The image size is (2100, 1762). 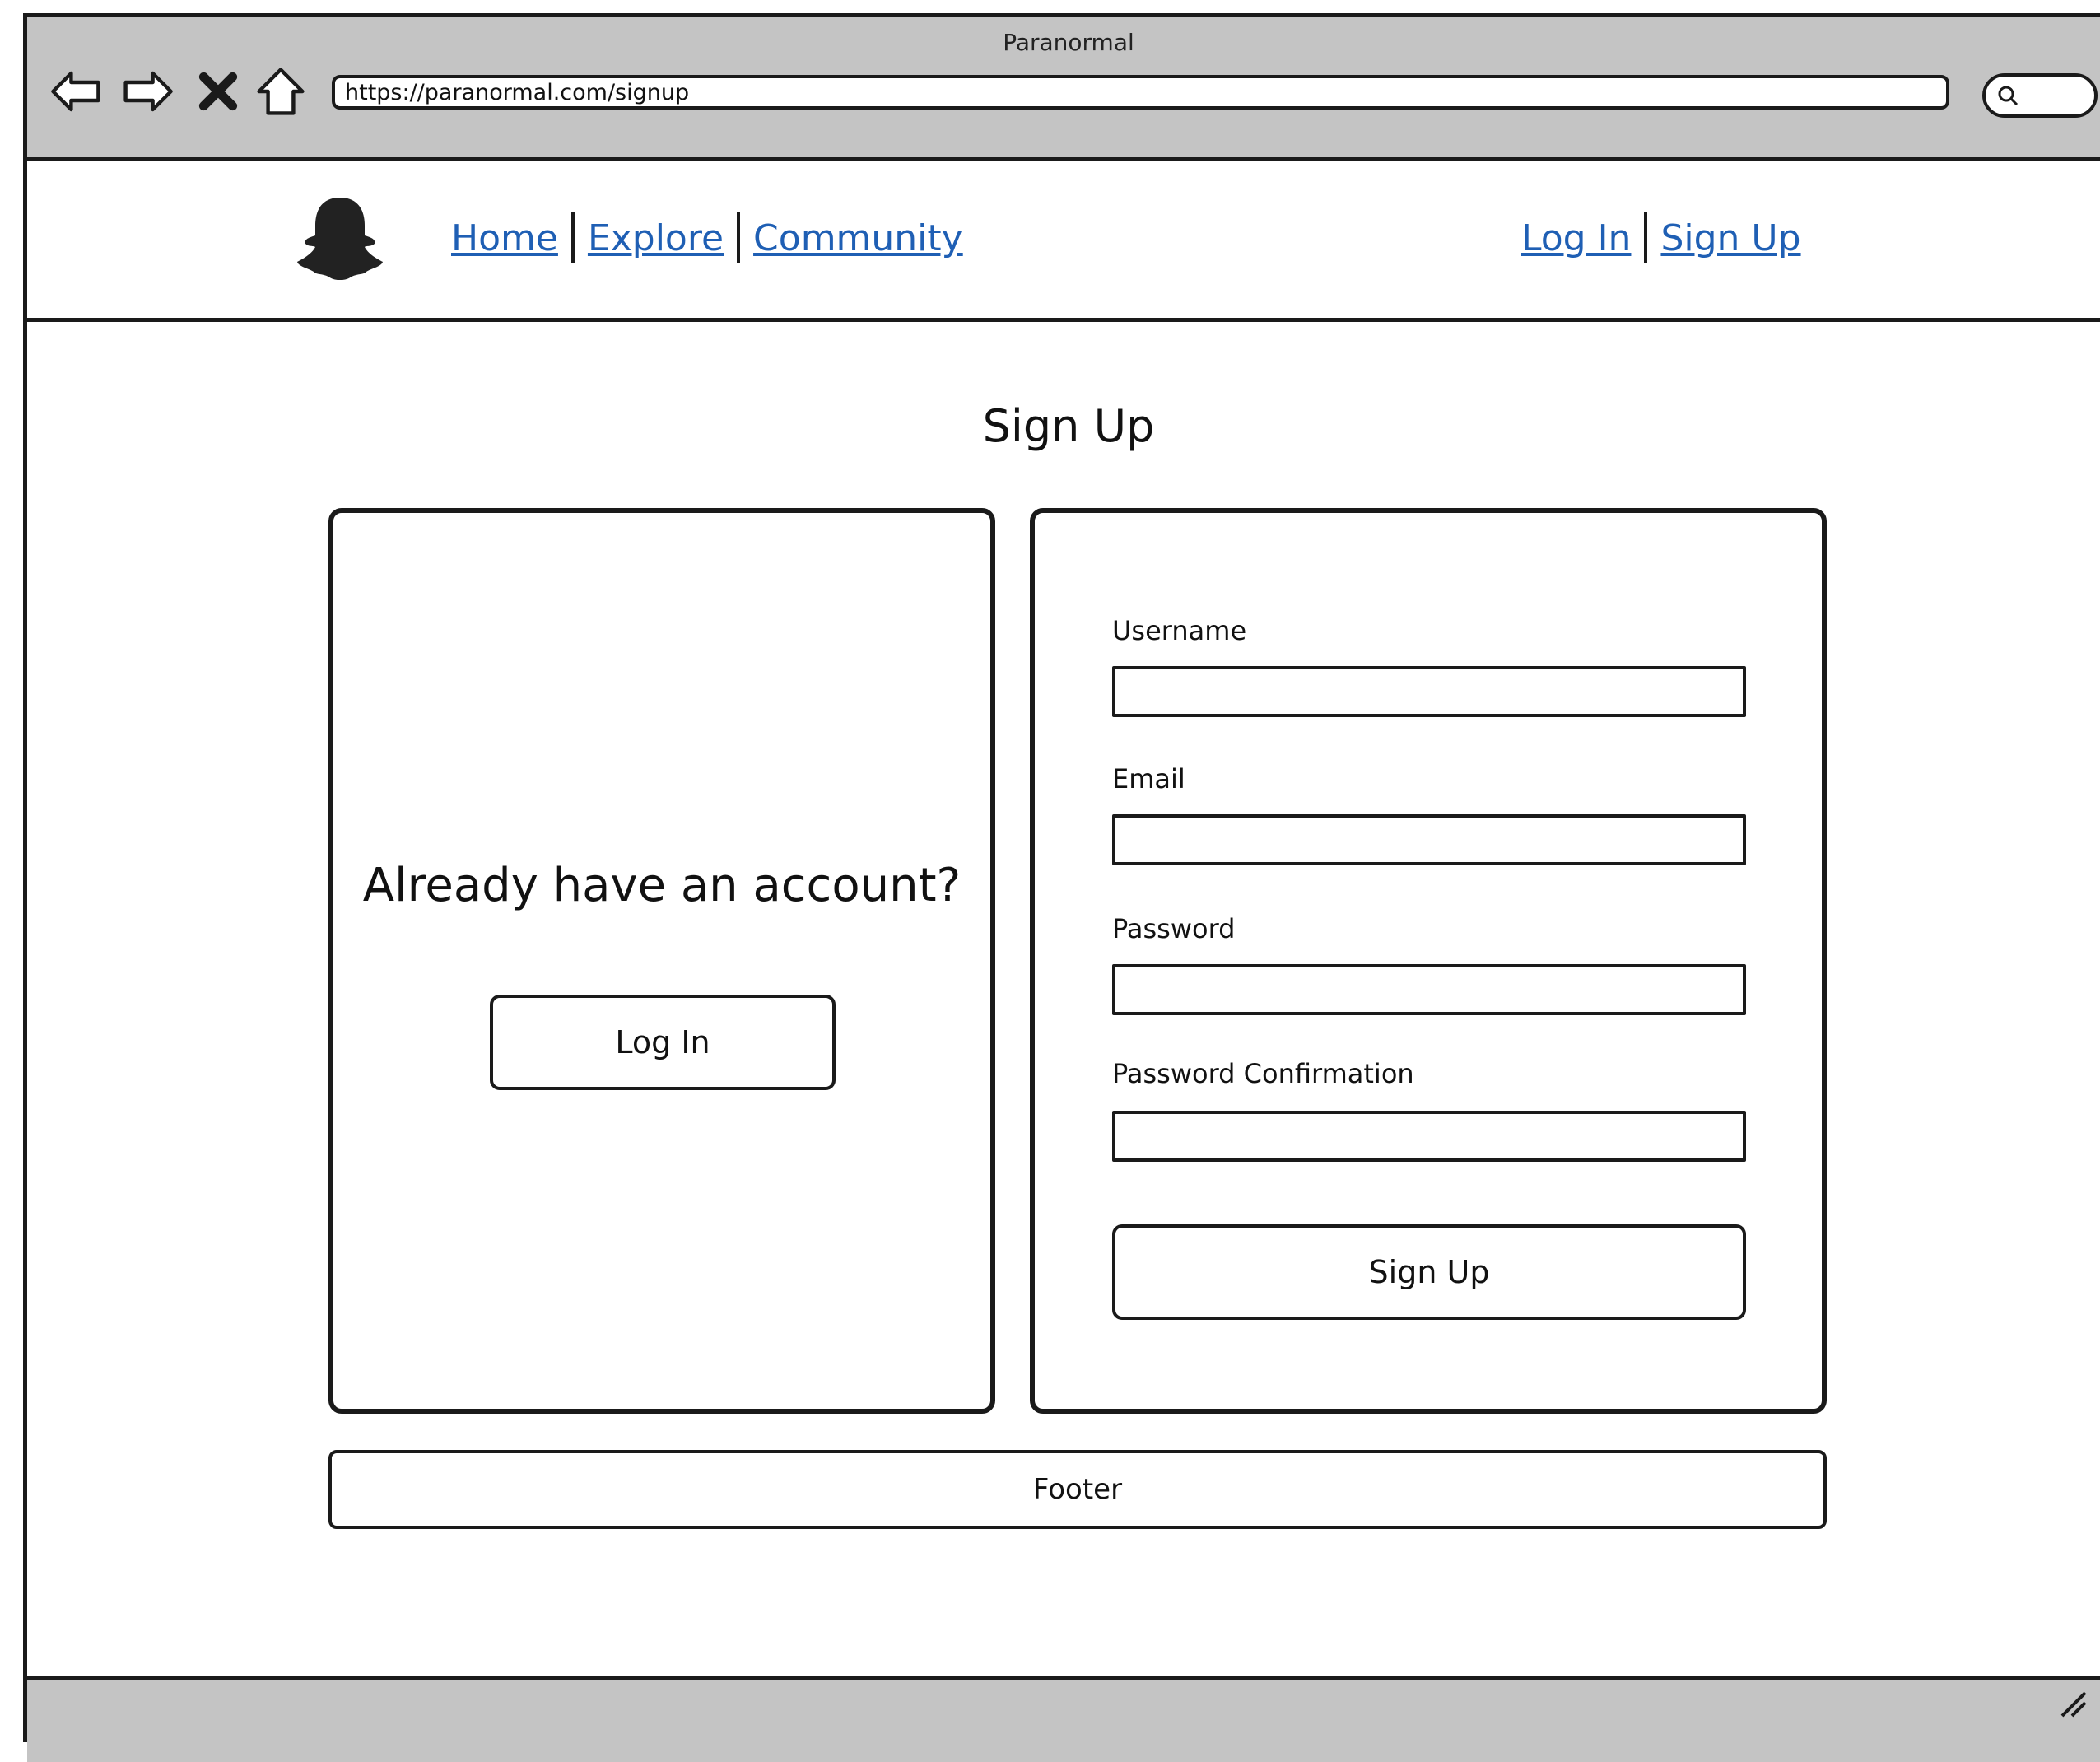 What do you see at coordinates (1068, 426) in the screenshot?
I see `page-title: Sign Up` at bounding box center [1068, 426].